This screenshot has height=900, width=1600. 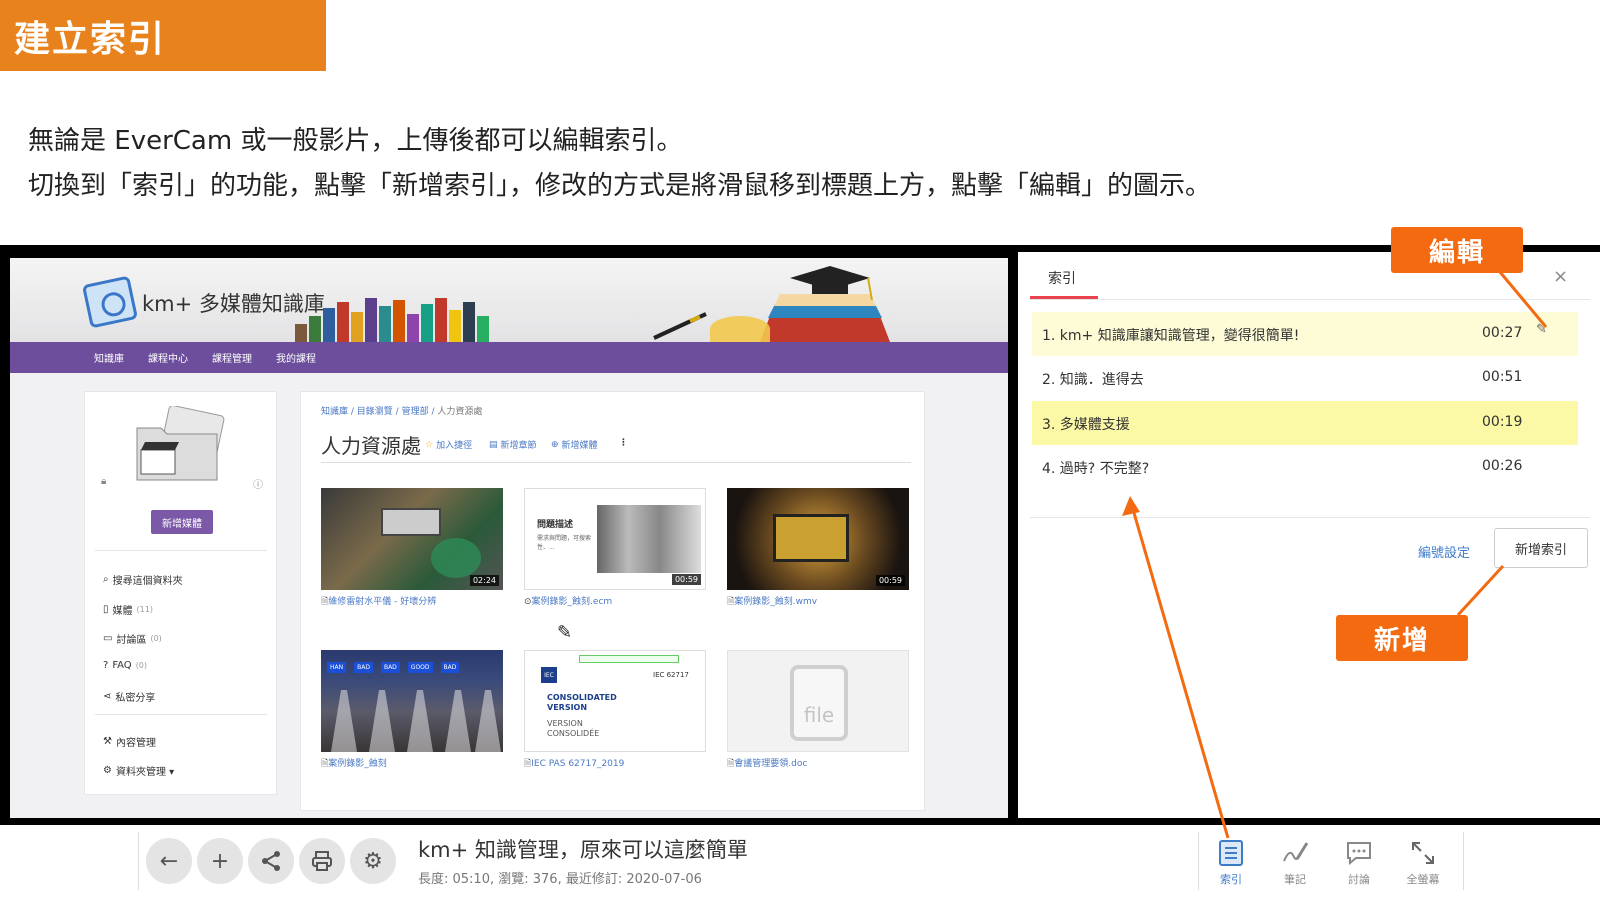 What do you see at coordinates (1560, 276) in the screenshot?
I see `close-icon: ×` at bounding box center [1560, 276].